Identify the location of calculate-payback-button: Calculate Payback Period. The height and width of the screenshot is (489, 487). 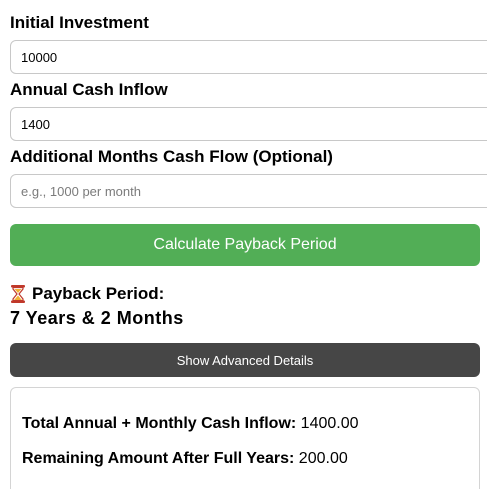
(245, 245).